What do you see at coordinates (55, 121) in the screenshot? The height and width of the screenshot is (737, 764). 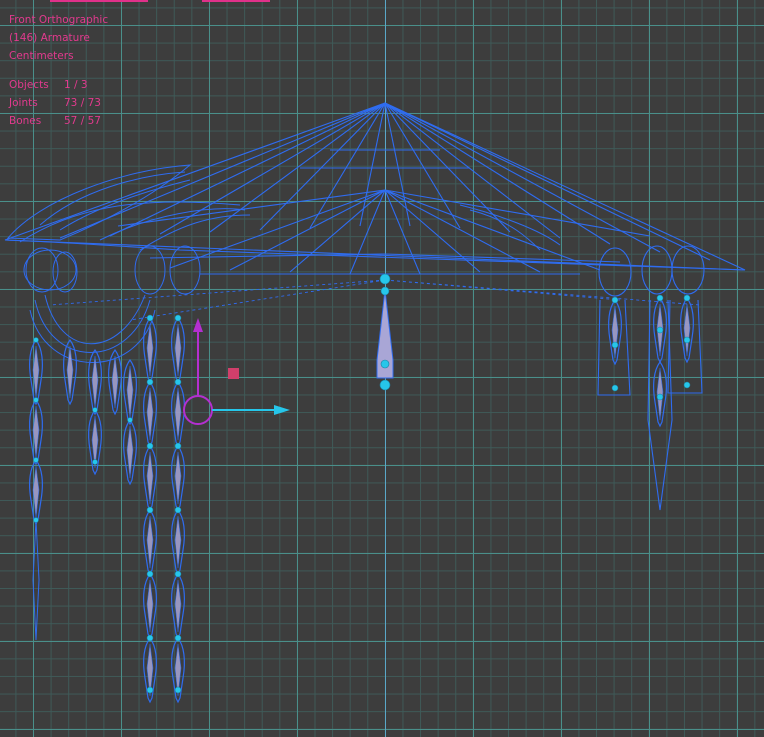 I see `stat-bones: Bones 57 / 57` at bounding box center [55, 121].